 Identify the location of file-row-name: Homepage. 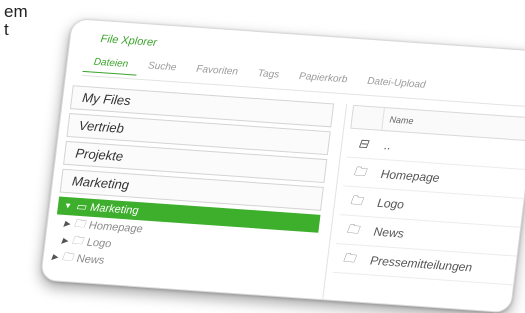
(410, 175).